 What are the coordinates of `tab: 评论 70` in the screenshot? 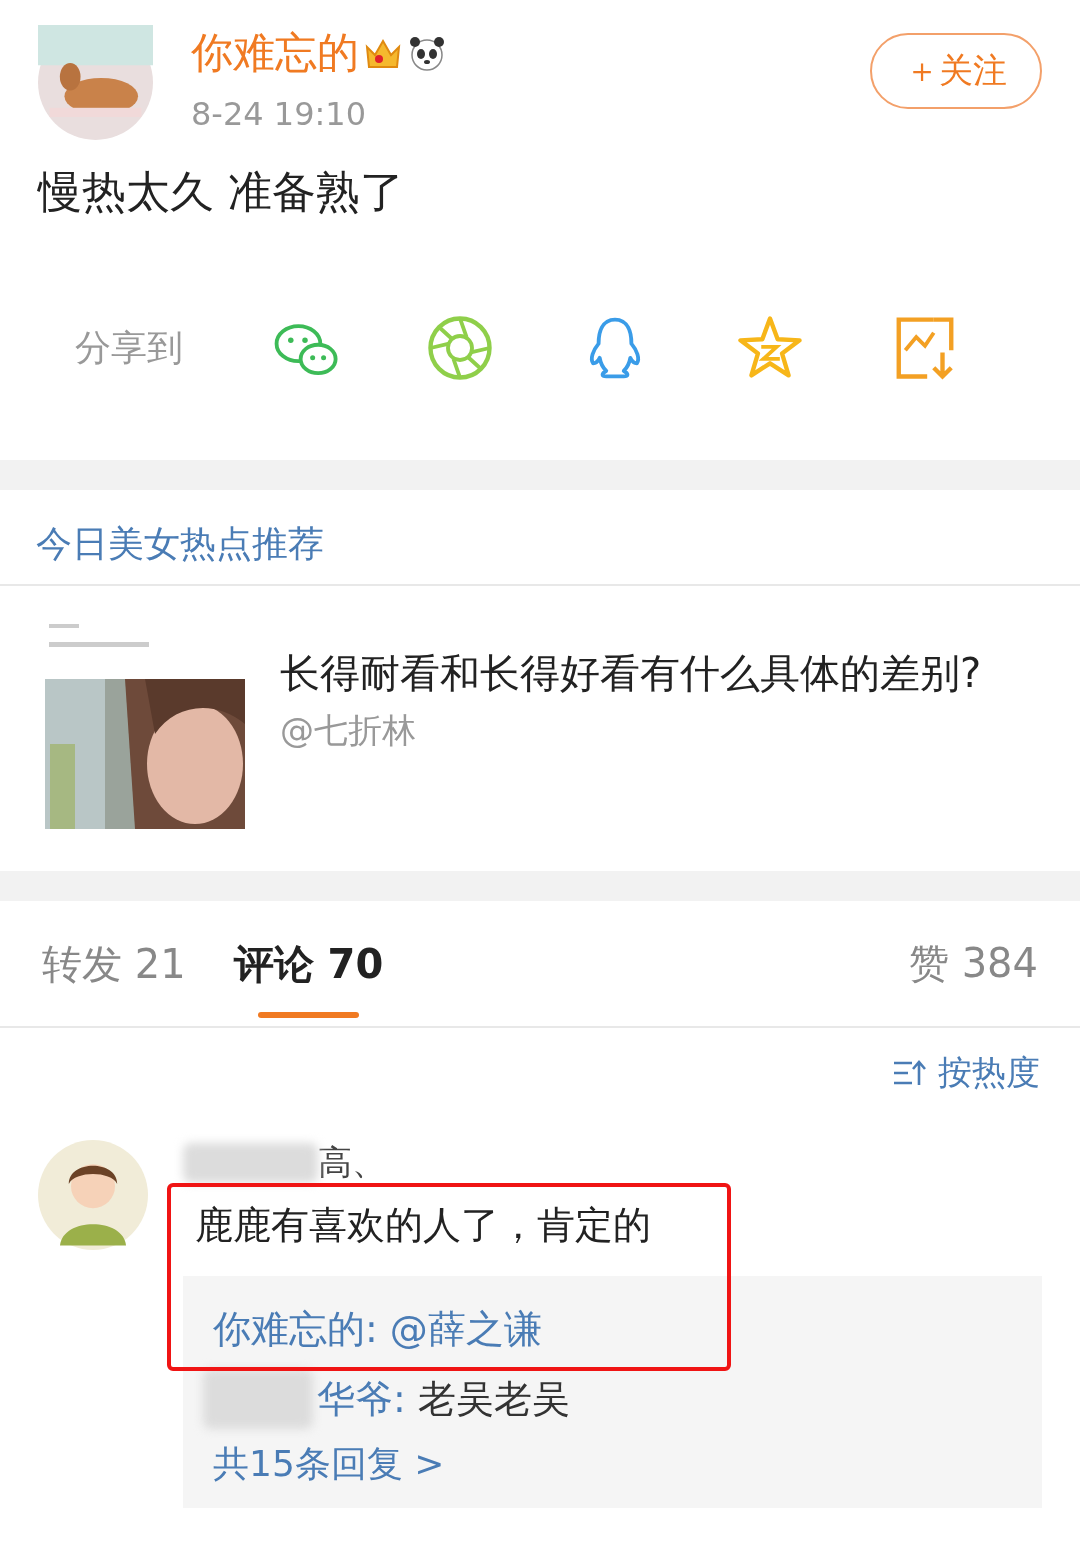 It's located at (308, 963).